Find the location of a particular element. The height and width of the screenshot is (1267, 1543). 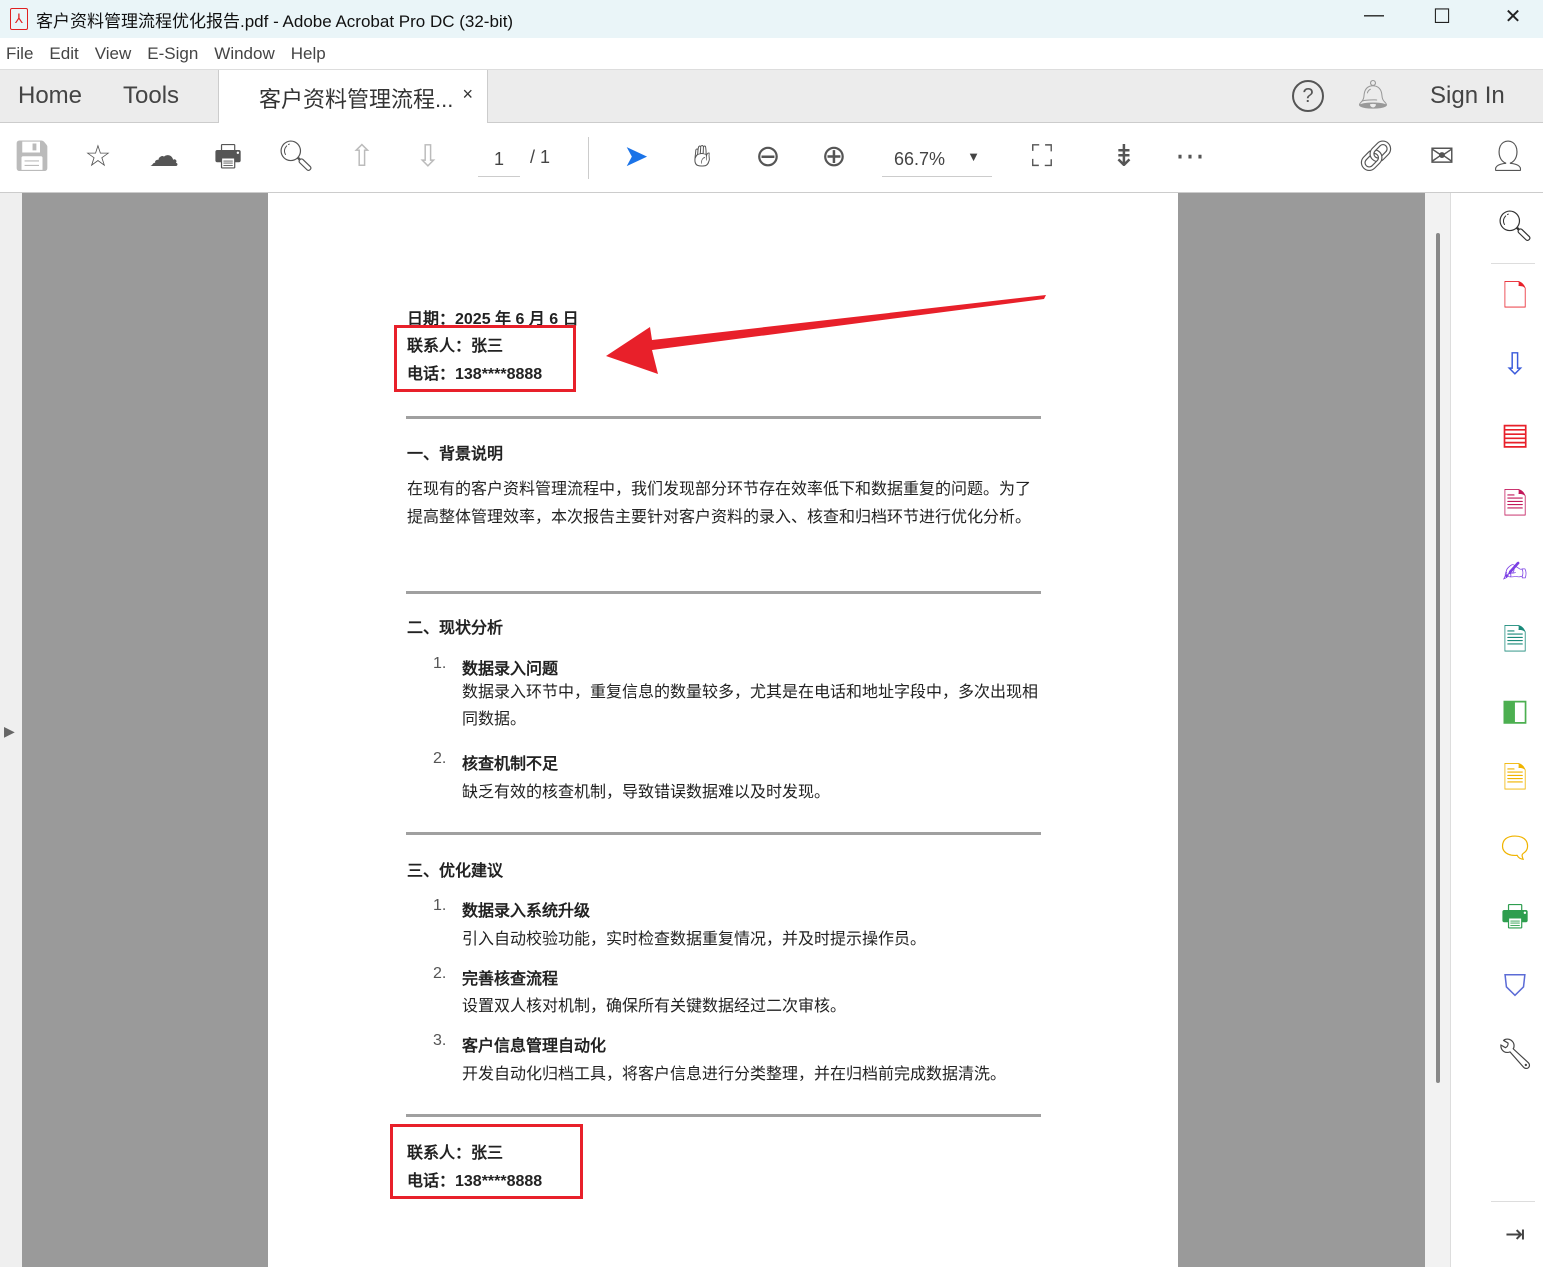

menu-edit: Edit is located at coordinates (63, 54).